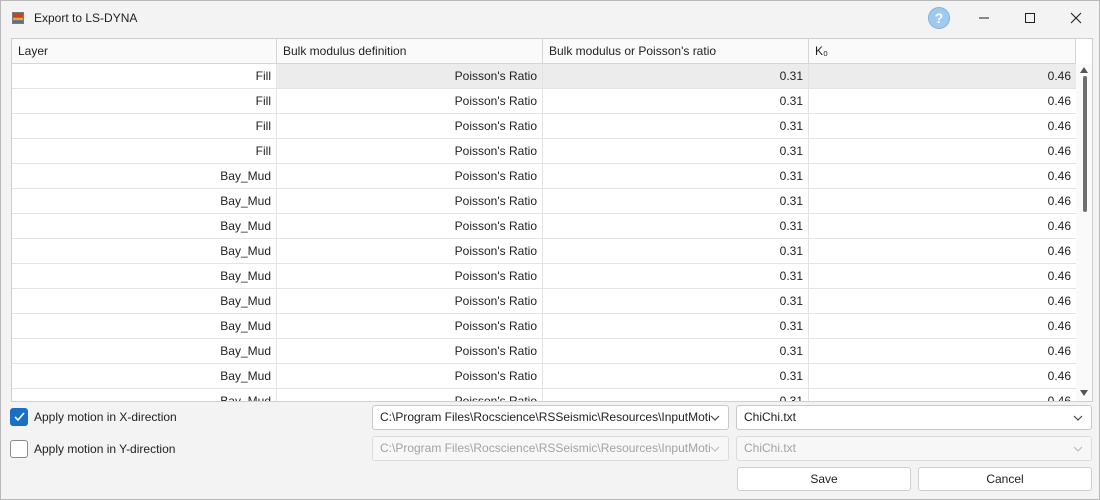 This screenshot has height=500, width=1100. Describe the element at coordinates (1085, 144) in the screenshot. I see `scroll-thumb` at that location.